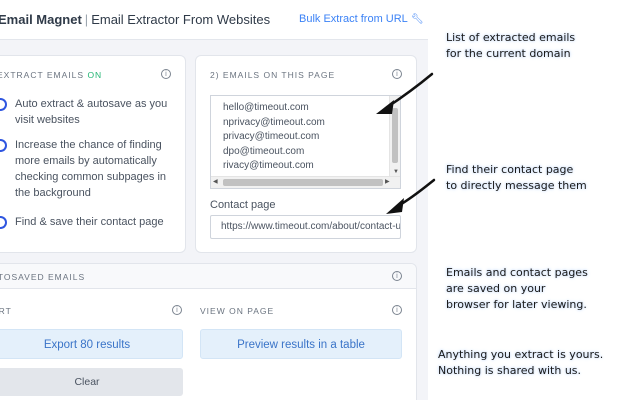  Describe the element at coordinates (303, 182) in the screenshot. I see `scroll-thumb` at that location.